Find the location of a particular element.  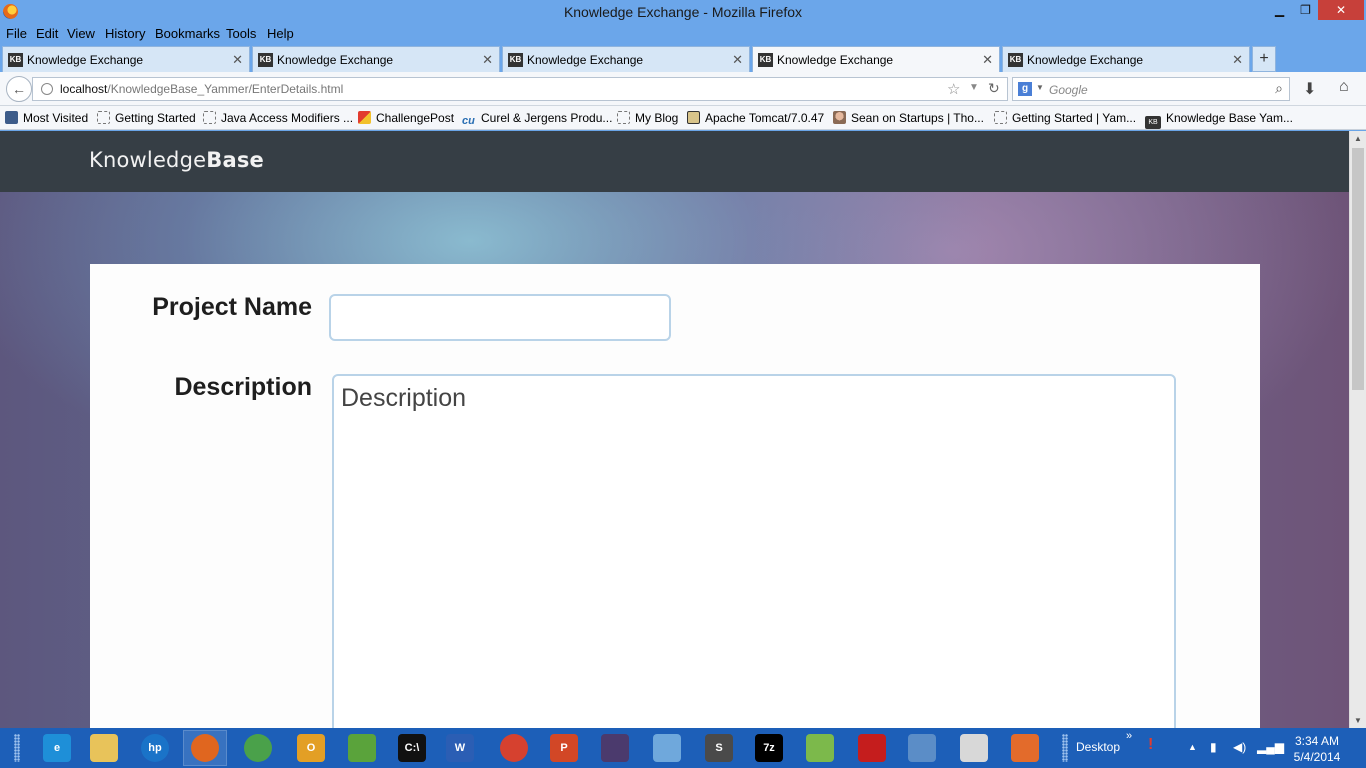

toolbar-more-icon: » is located at coordinates (1129, 736).